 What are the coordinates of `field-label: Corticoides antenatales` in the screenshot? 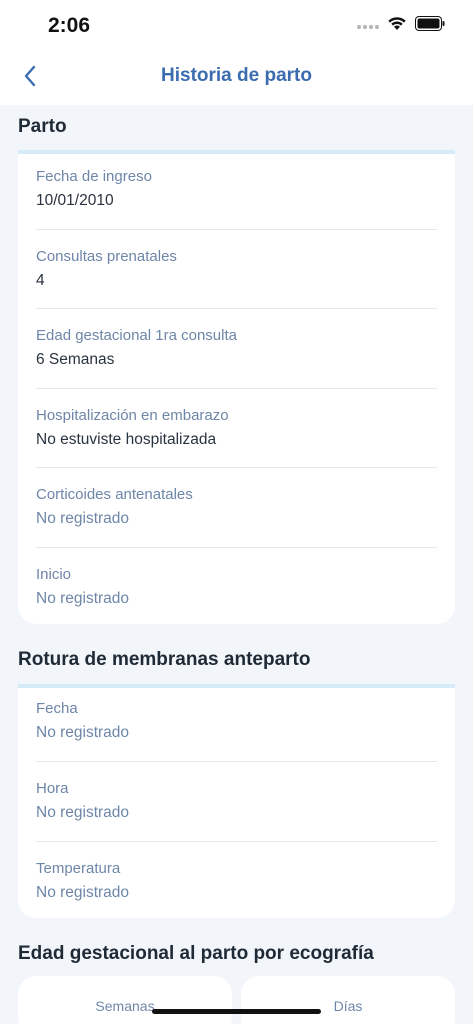 It's located at (114, 494).